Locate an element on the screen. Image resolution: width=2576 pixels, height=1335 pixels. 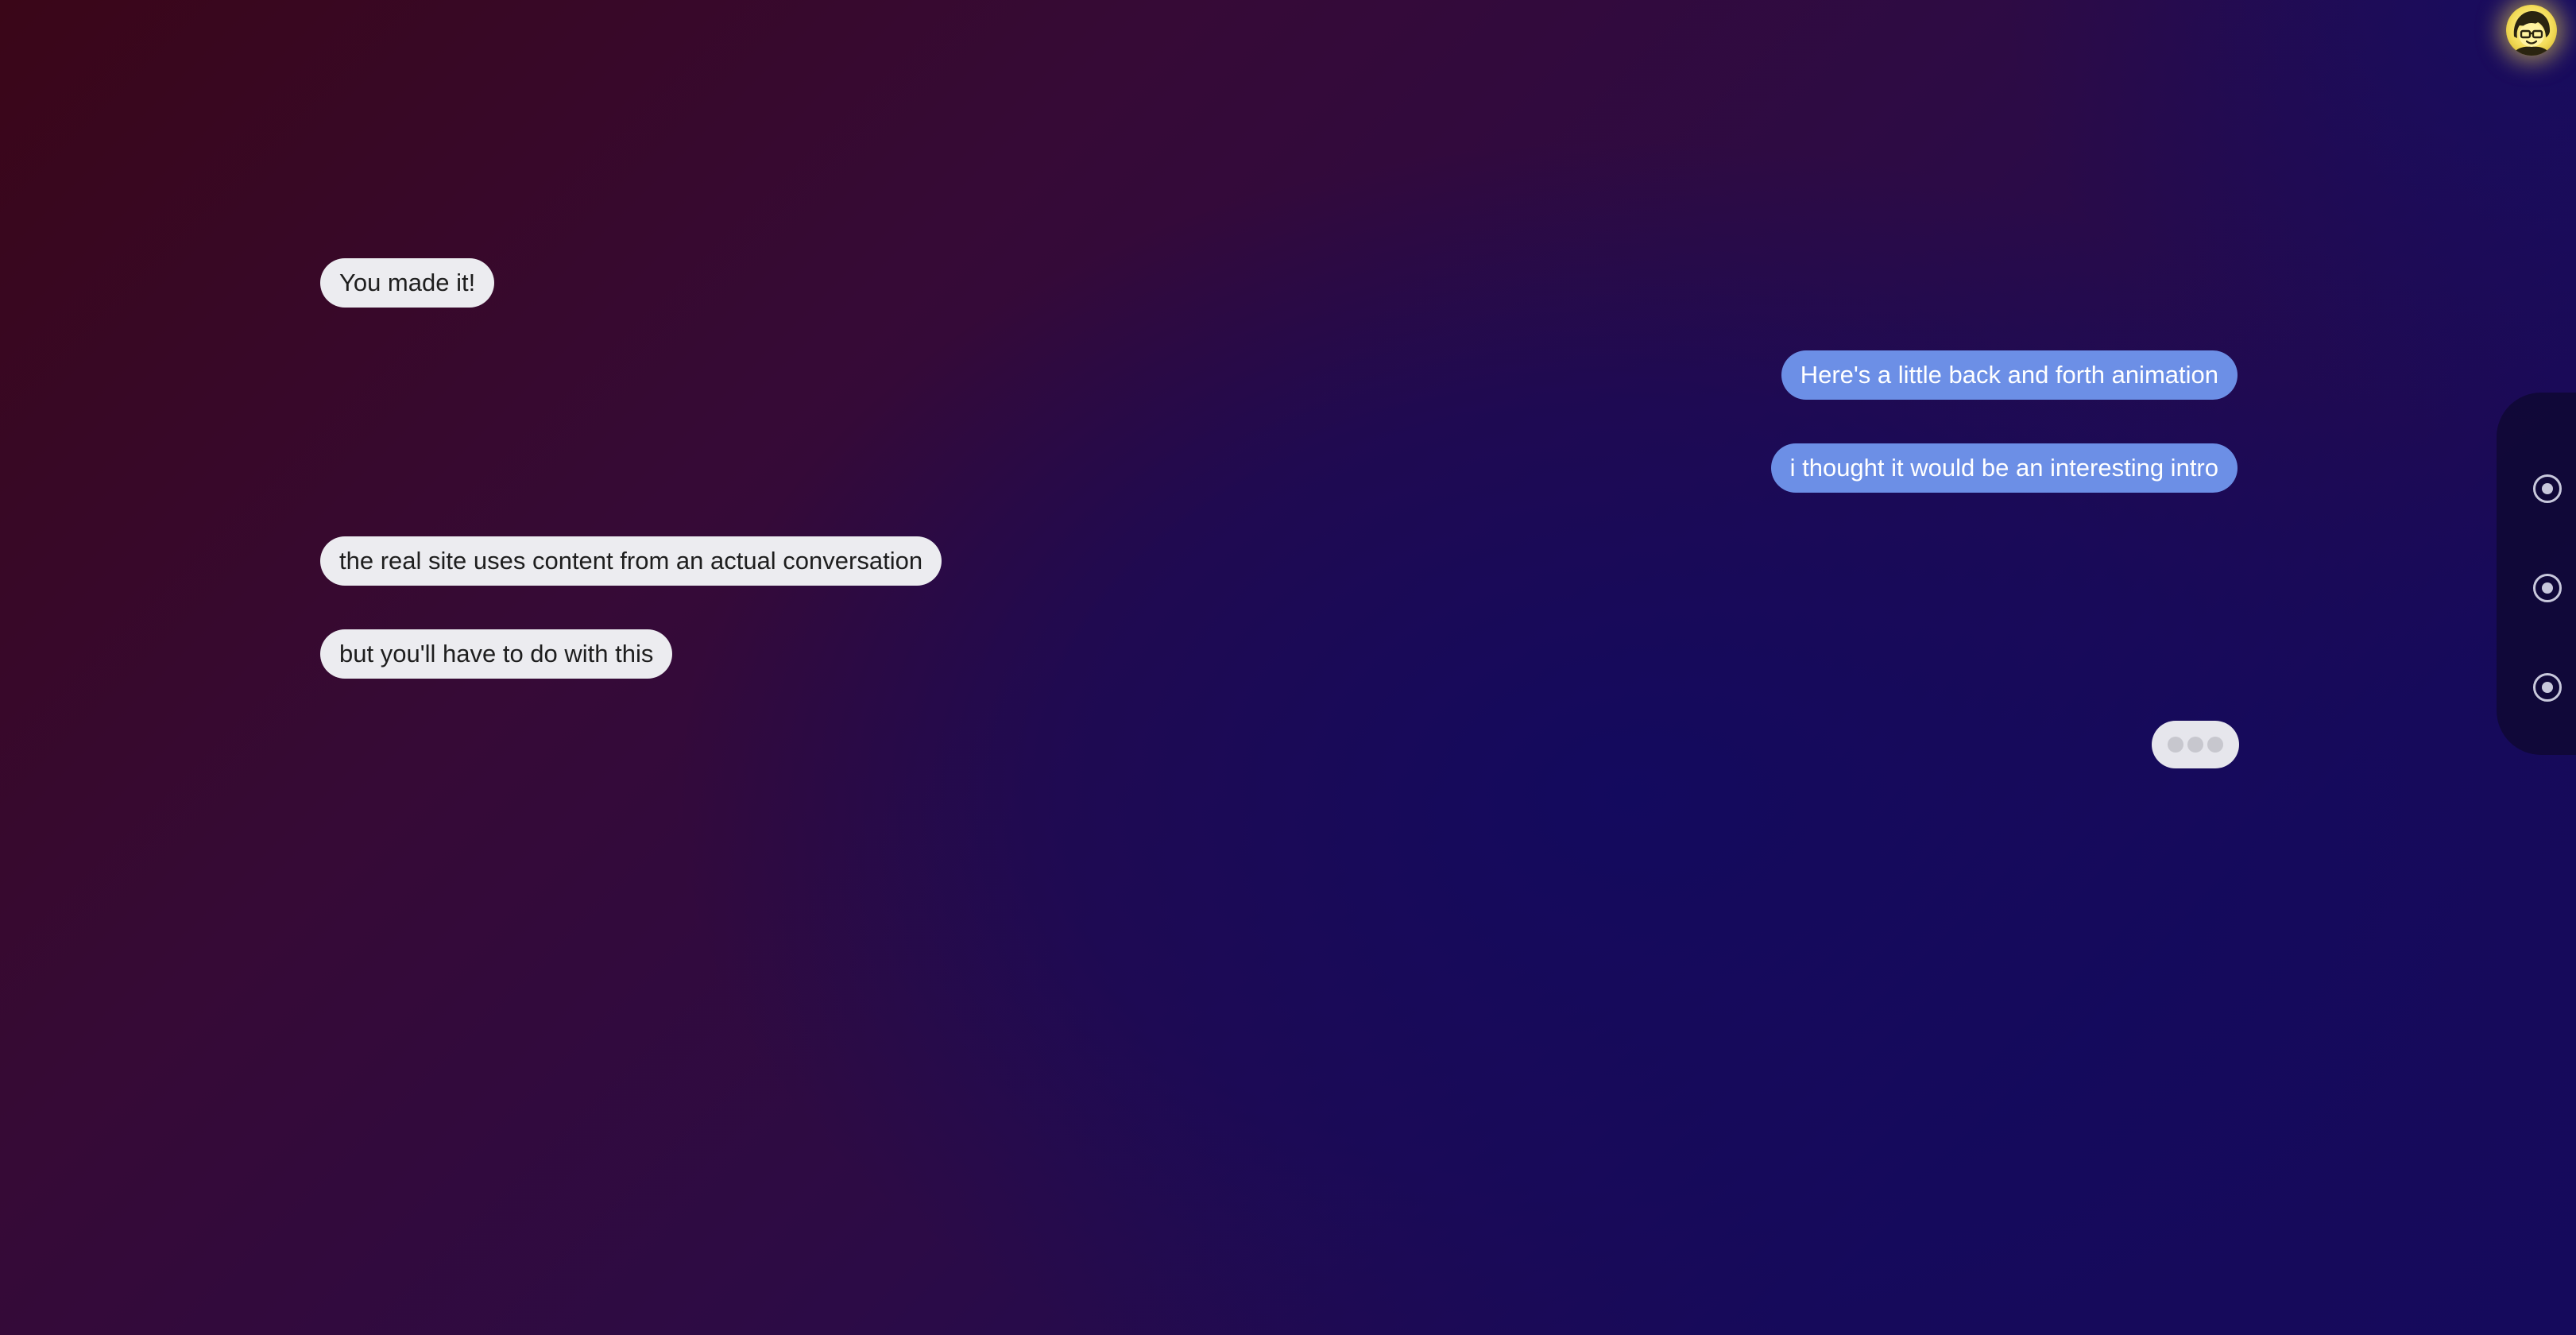
received-message-bubble: but you'll have to do with this is located at coordinates (496, 654).